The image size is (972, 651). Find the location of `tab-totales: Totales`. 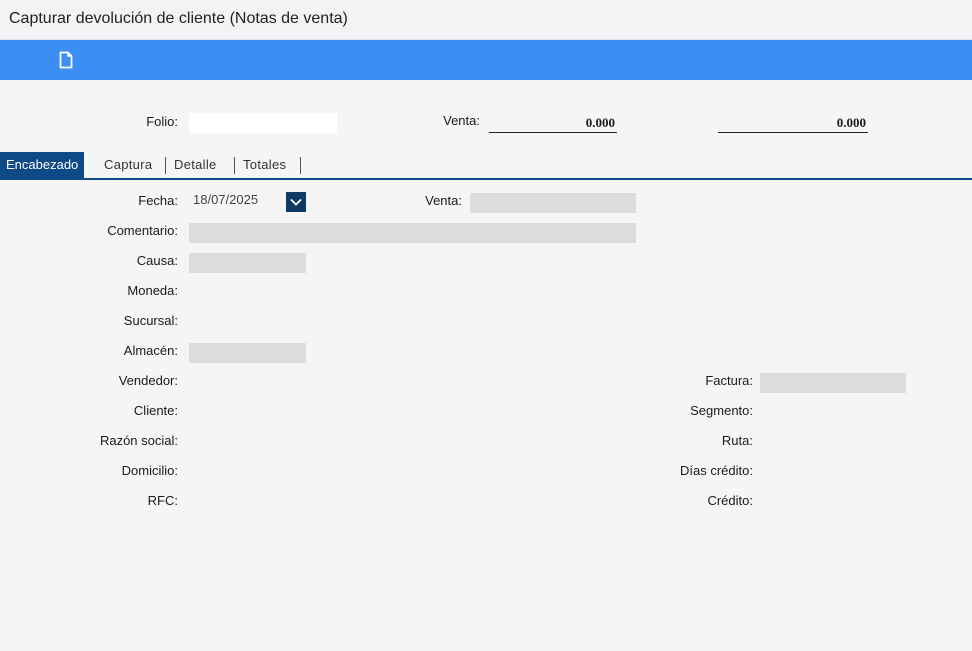

tab-totales: Totales is located at coordinates (264, 165).